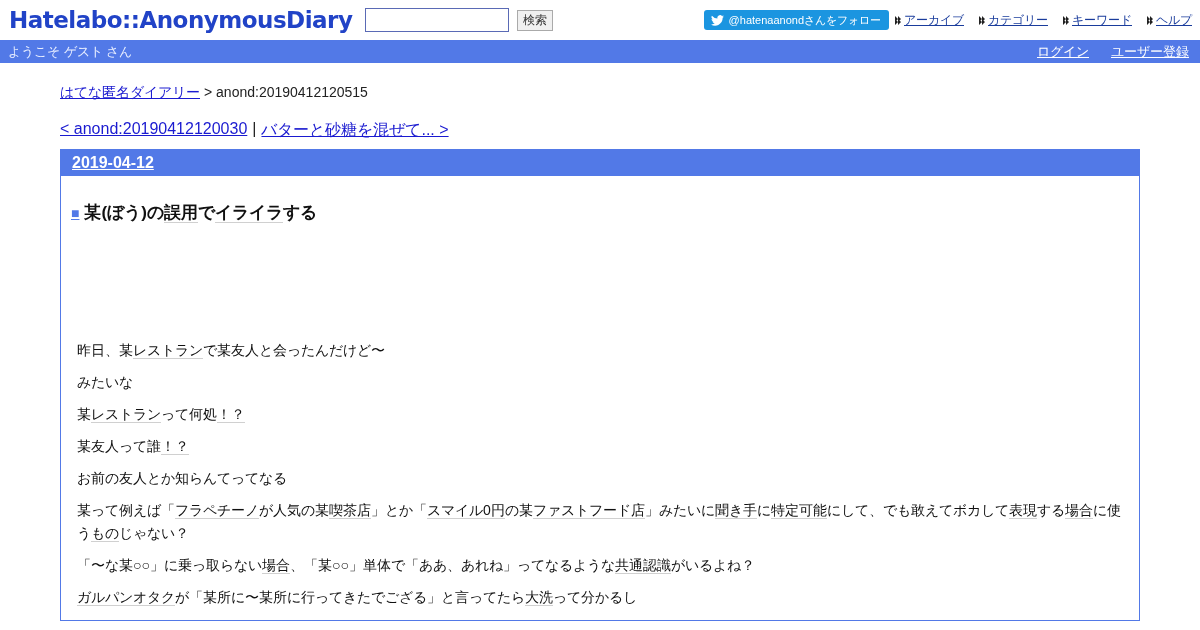 The height and width of the screenshot is (630, 1200). What do you see at coordinates (181, 20) in the screenshot?
I see `site-logo: Hatelabo::AnonymousDiary` at bounding box center [181, 20].